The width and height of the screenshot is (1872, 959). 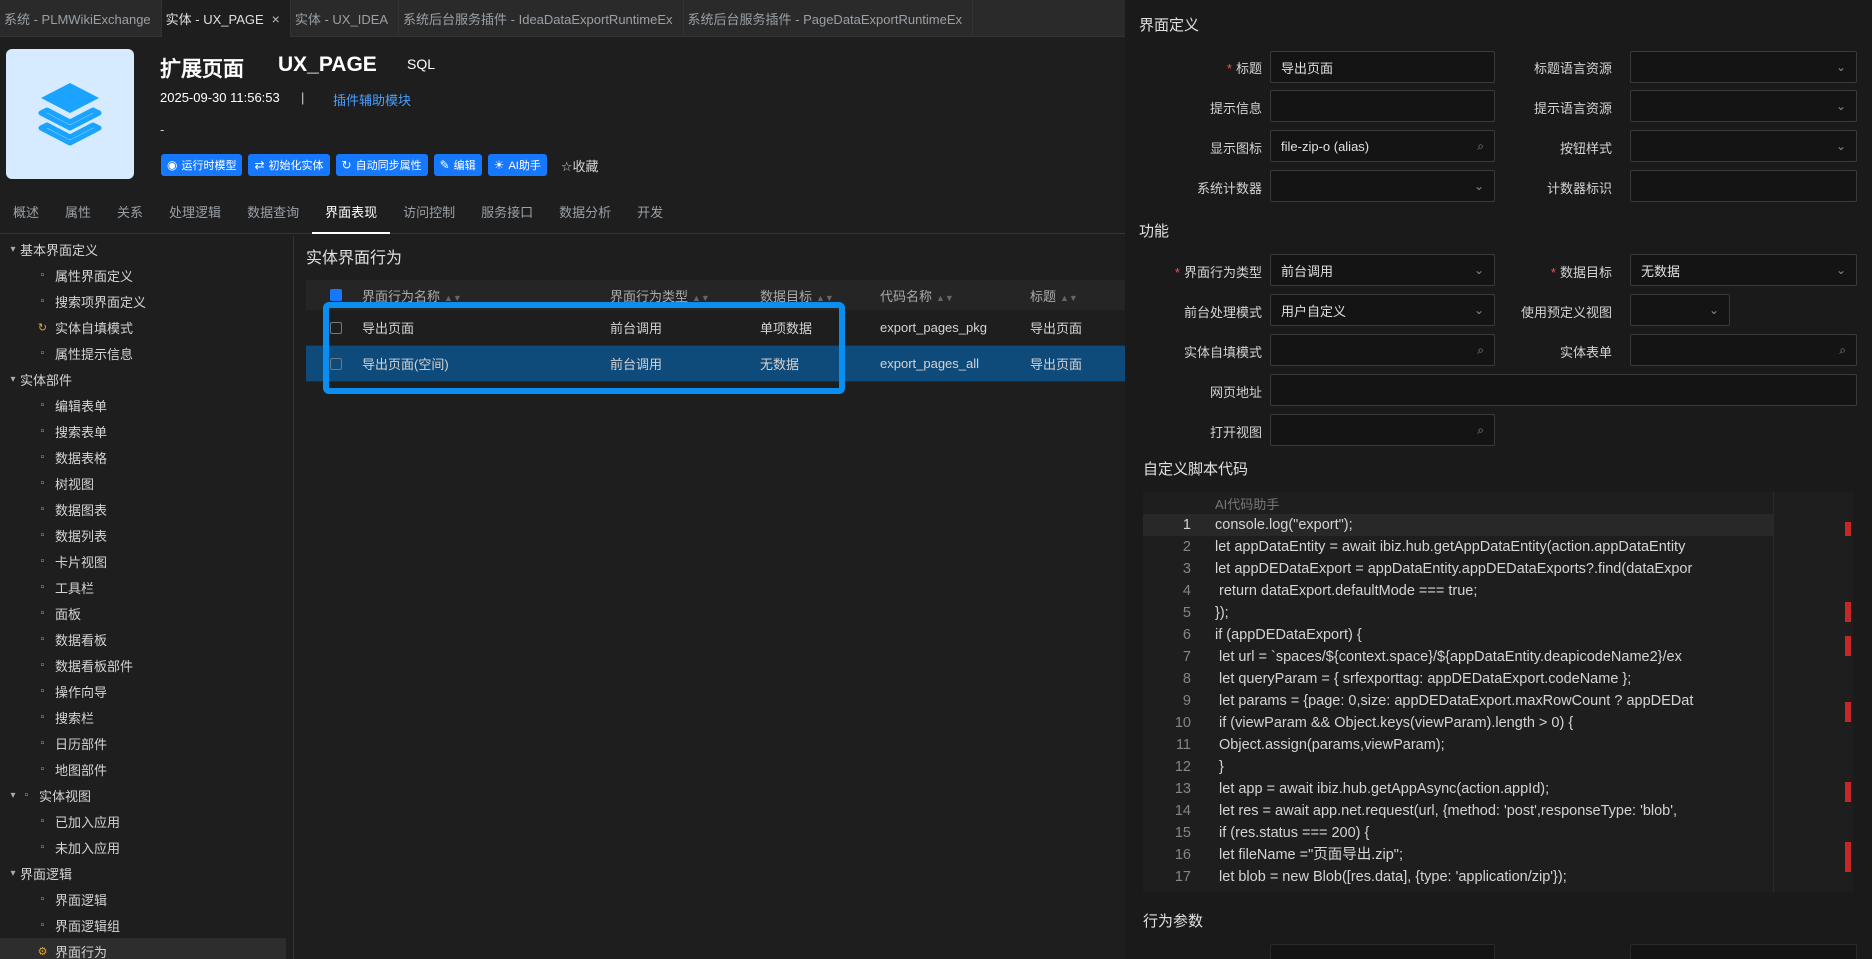 What do you see at coordinates (1247, 503) in the screenshot?
I see `ai-code-hint: AI代码助手` at bounding box center [1247, 503].